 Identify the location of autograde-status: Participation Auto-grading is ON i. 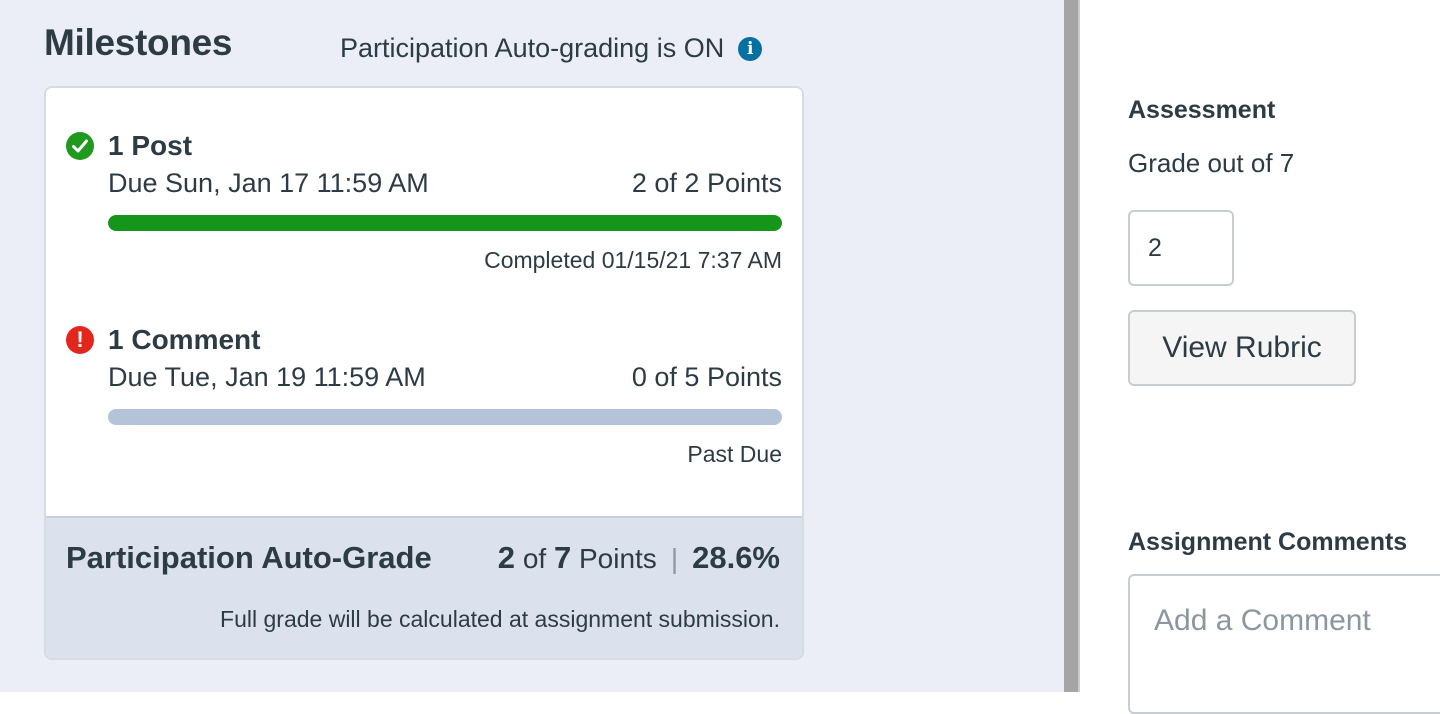
(551, 48).